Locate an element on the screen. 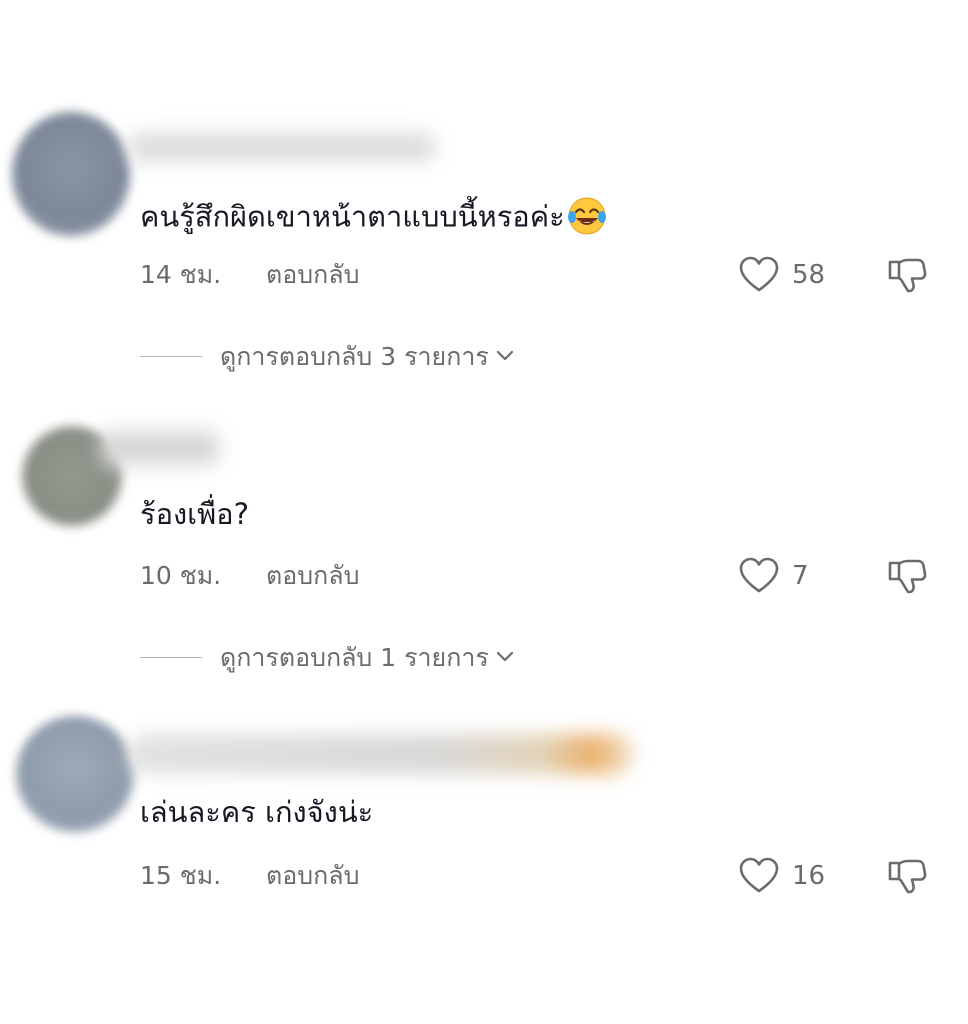  timestamp: 15 ชม. is located at coordinates (181, 875).